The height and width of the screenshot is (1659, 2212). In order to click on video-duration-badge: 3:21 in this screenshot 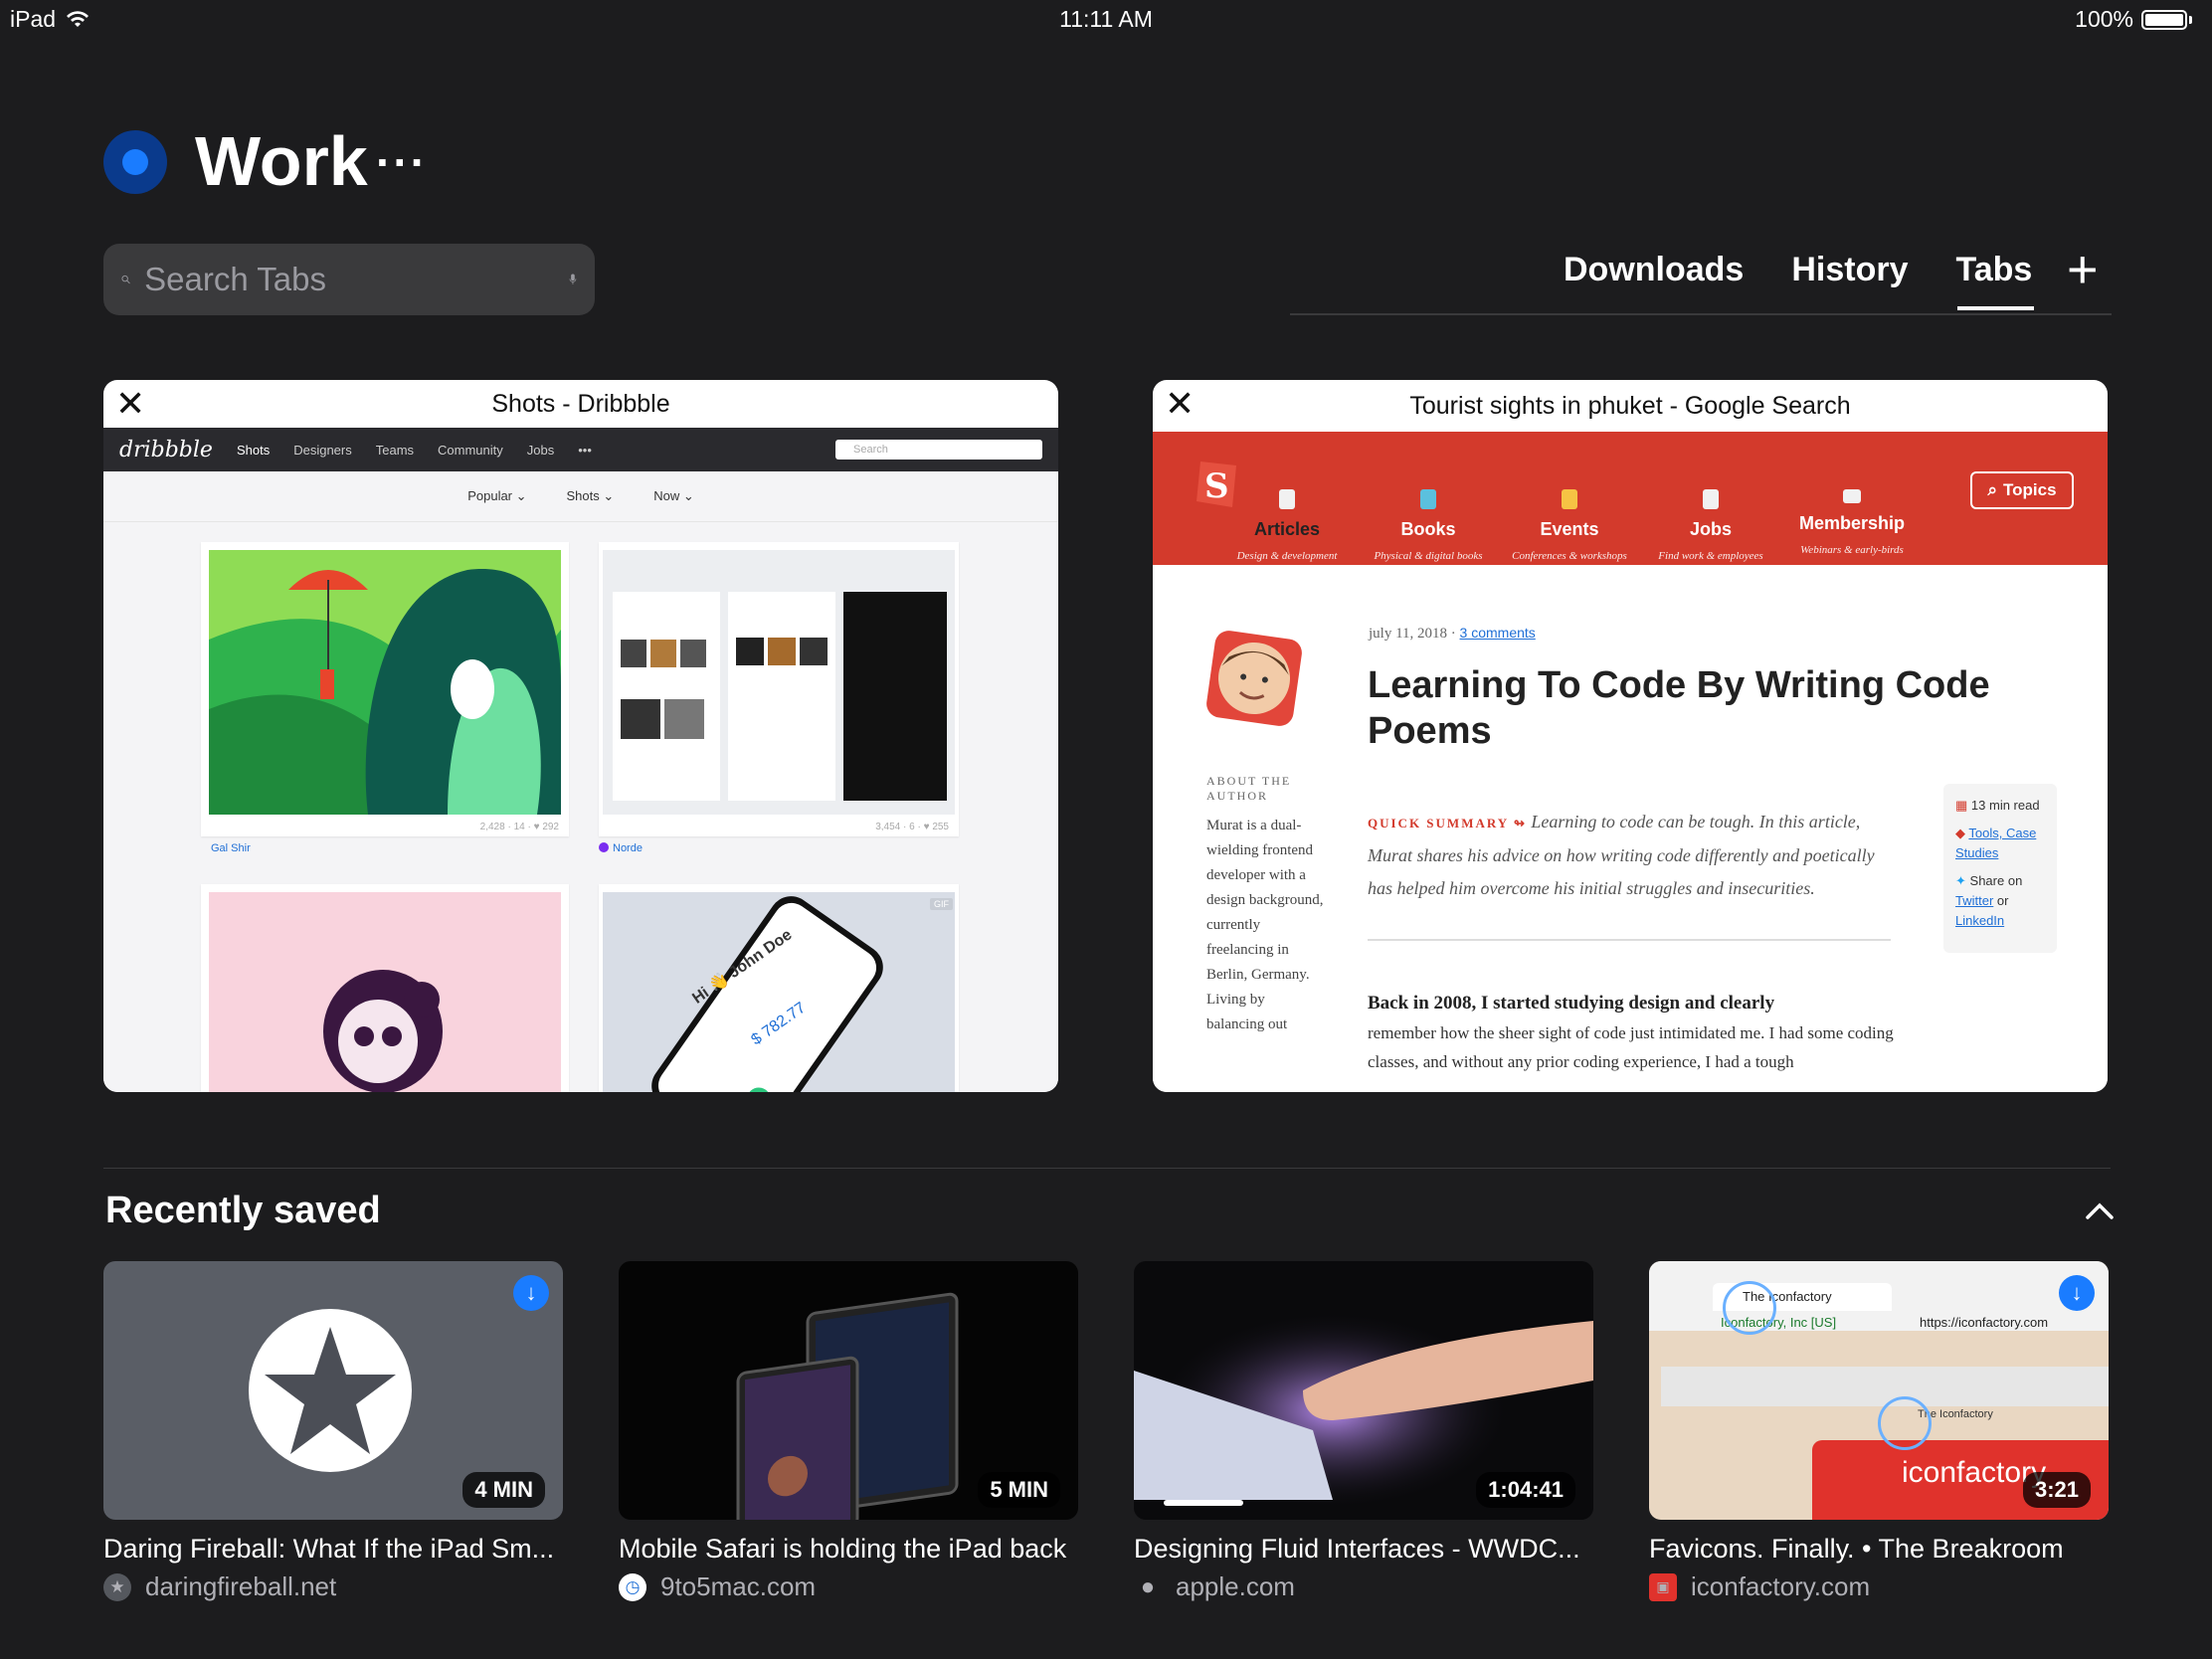, I will do `click(2056, 1490)`.